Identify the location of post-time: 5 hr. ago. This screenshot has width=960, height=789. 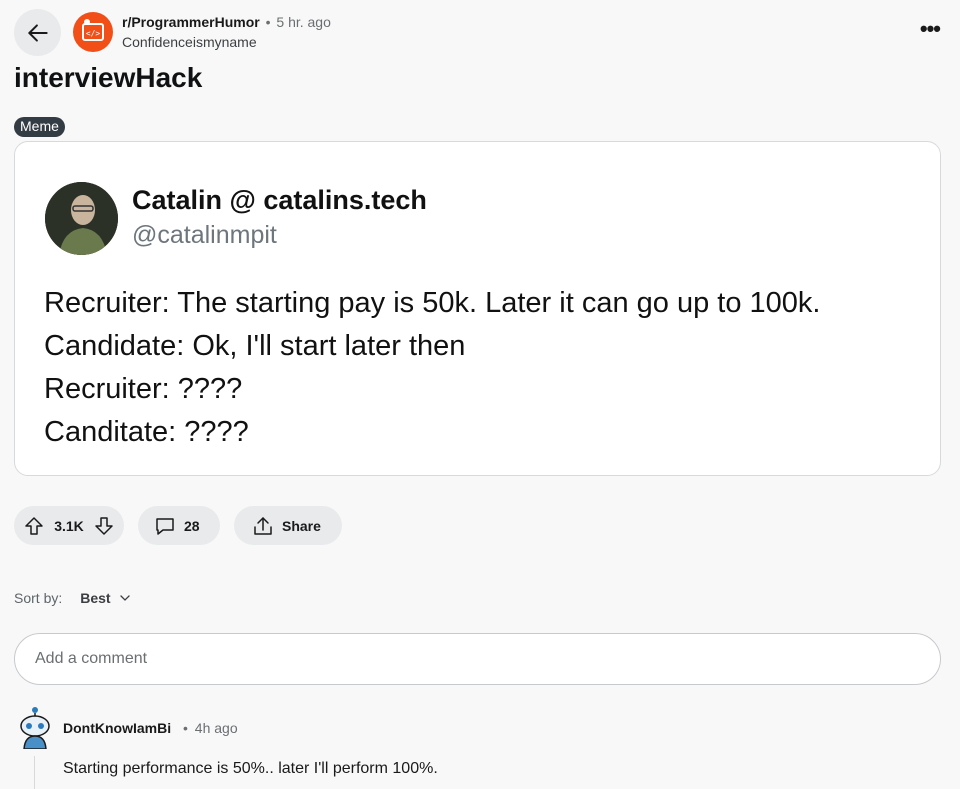
(303, 22).